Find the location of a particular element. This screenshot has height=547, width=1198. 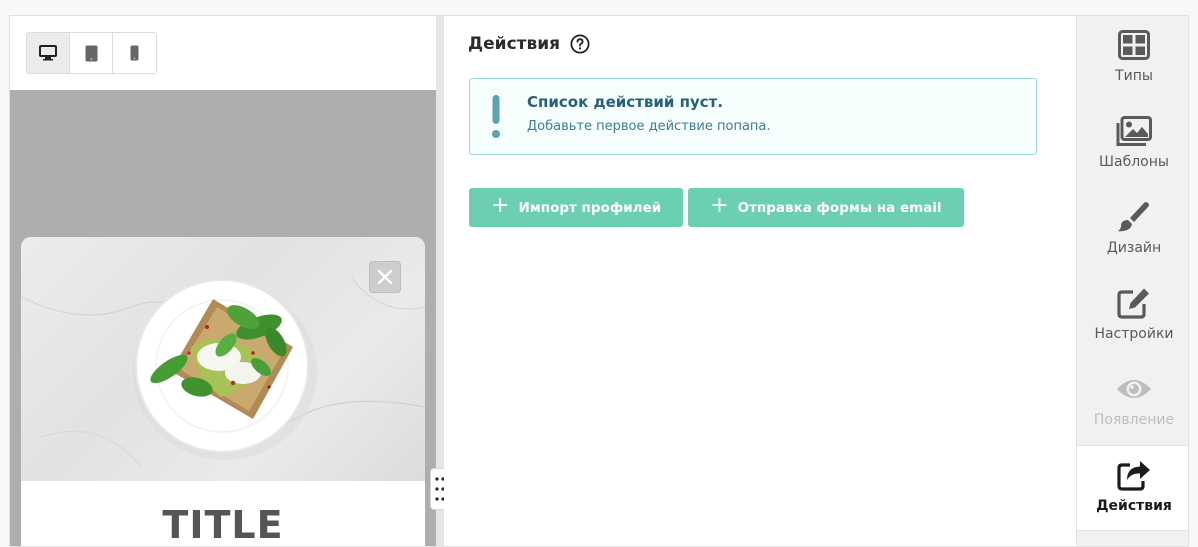

edit-icon is located at coordinates (1133, 303).